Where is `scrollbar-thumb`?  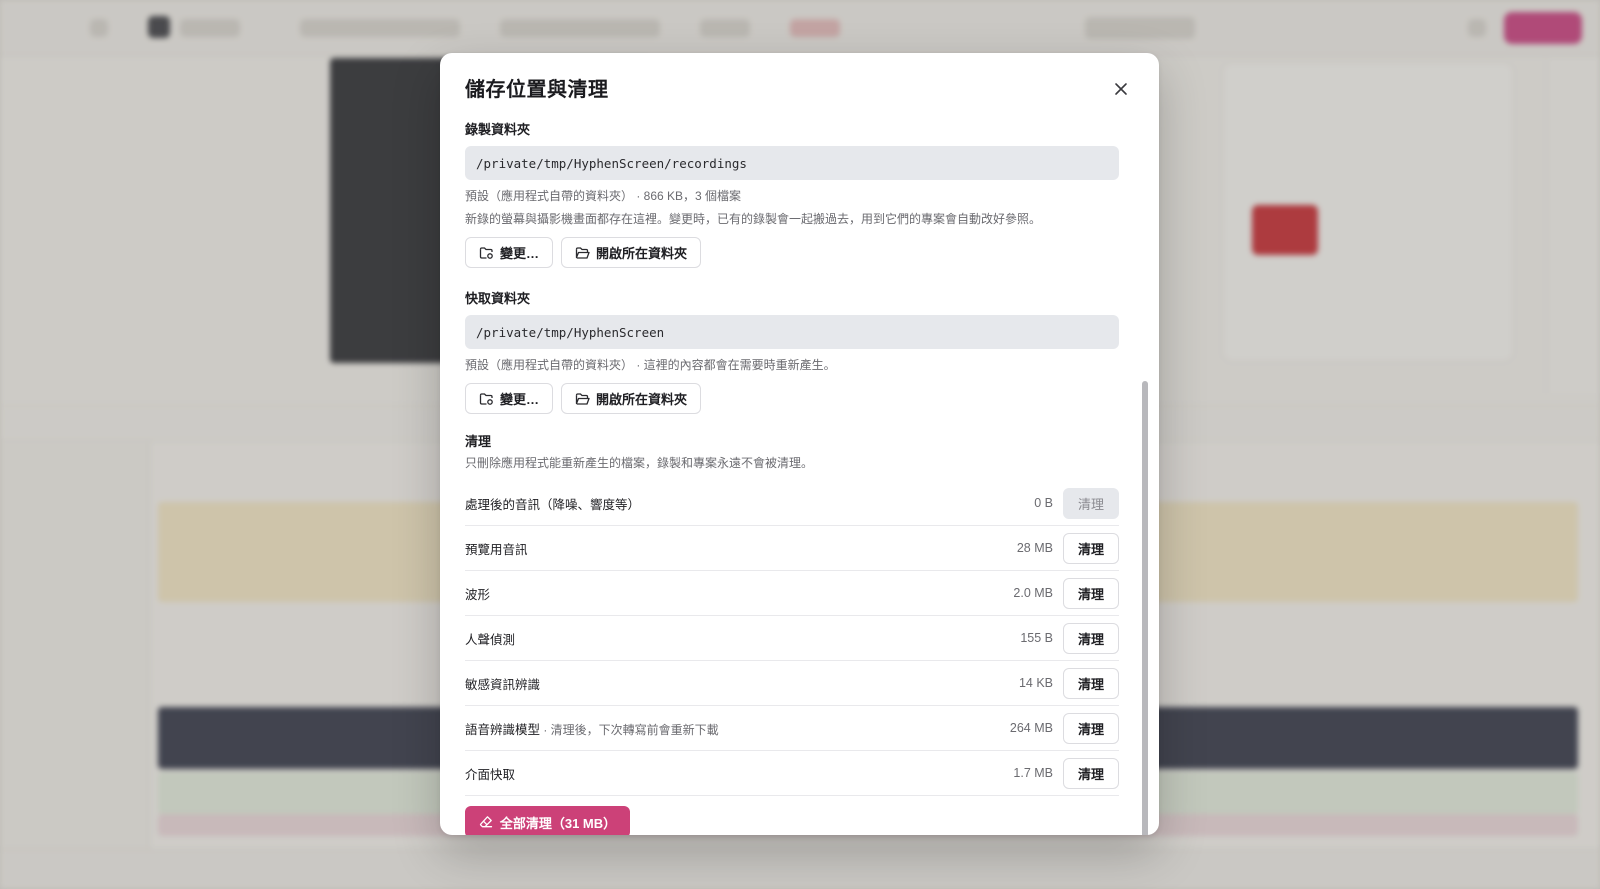 scrollbar-thumb is located at coordinates (1145, 608).